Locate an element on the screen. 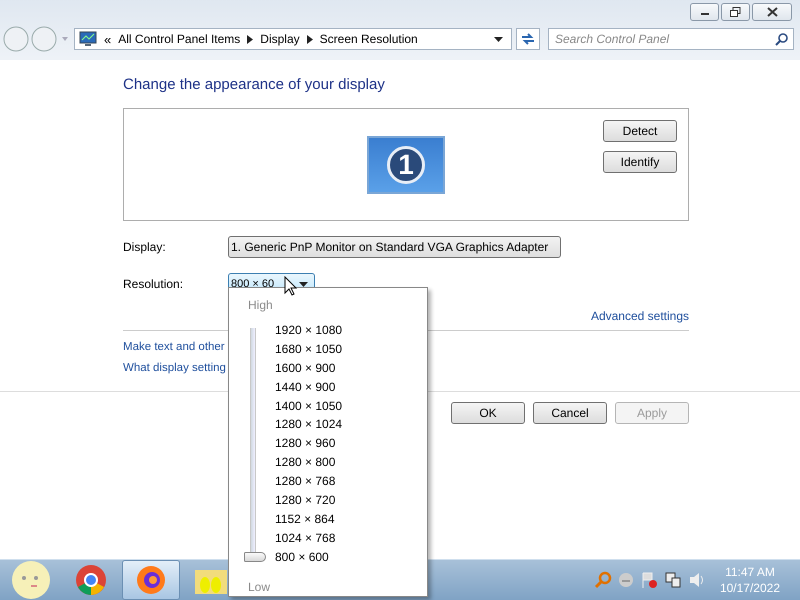 This screenshot has width=800, height=600. slider-low-label: Low is located at coordinates (260, 587).